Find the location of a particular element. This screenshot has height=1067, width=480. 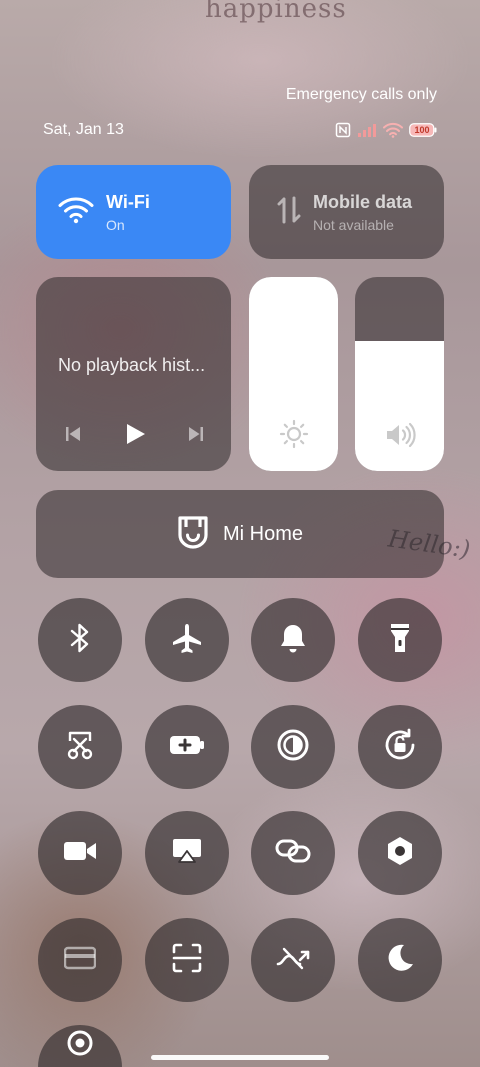

data-saver-icon is located at coordinates (293, 960).